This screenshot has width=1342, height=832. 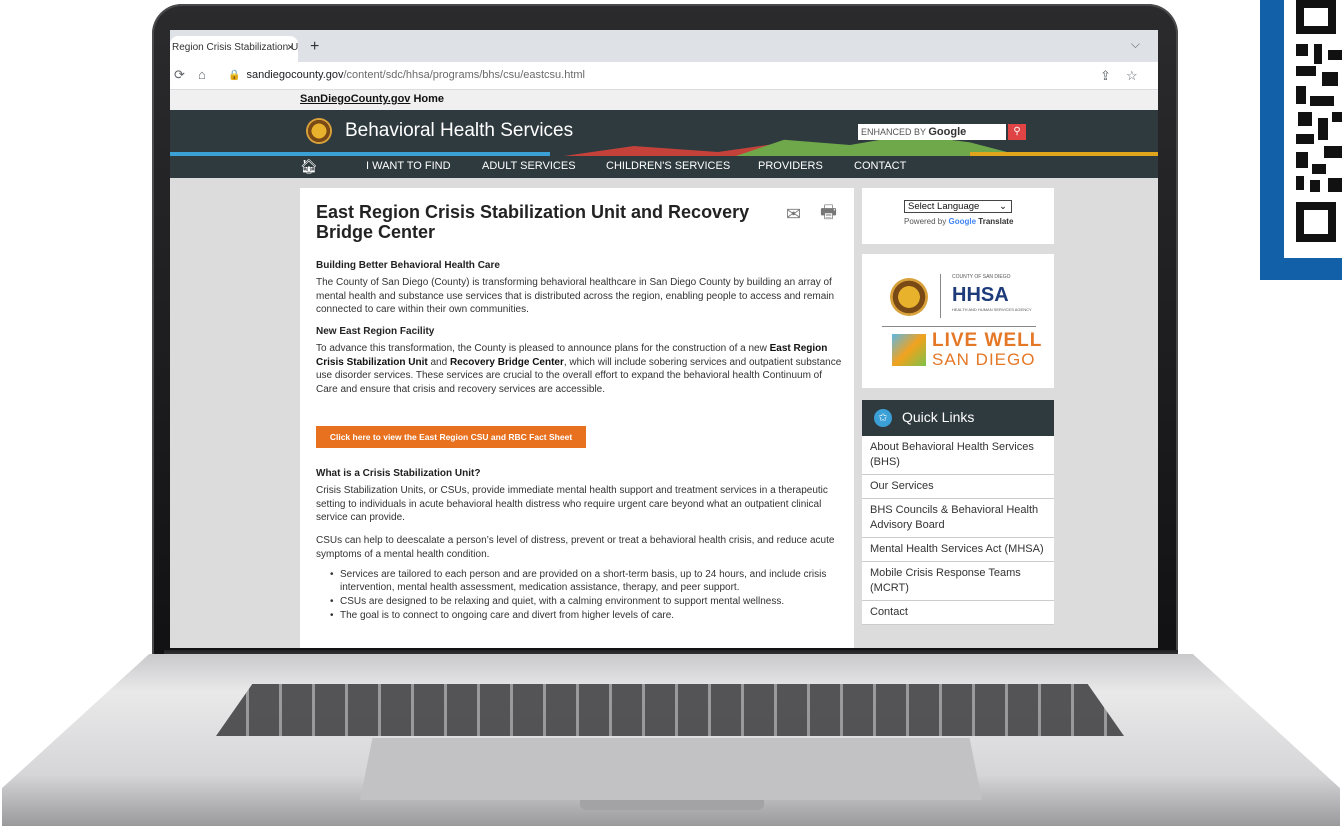 I want to click on logo-rule, so click(x=959, y=326).